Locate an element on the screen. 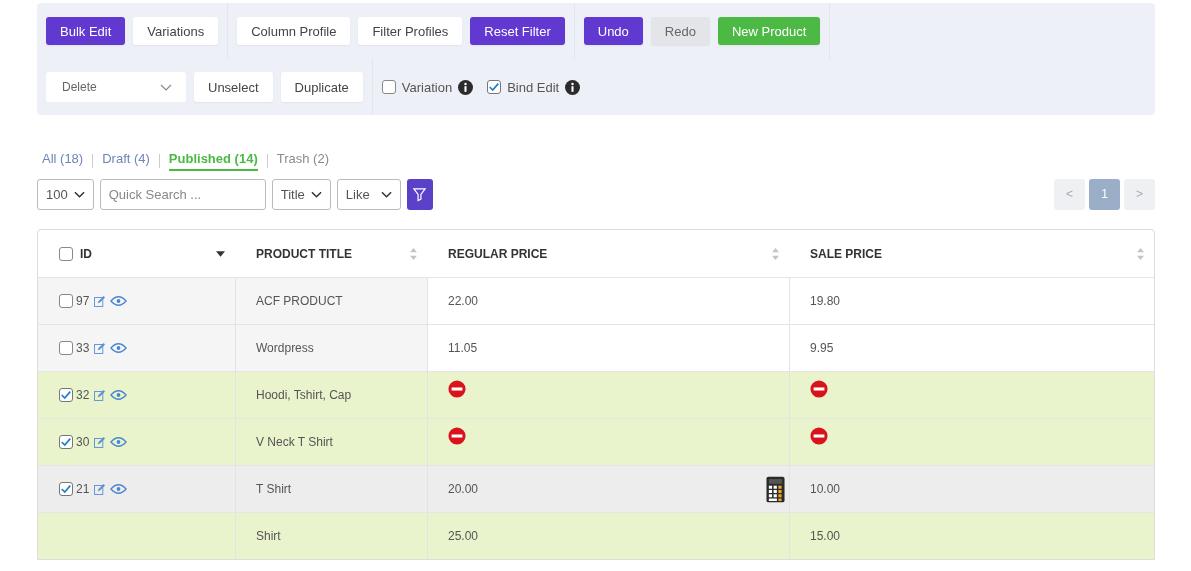 This screenshot has width=1191, height=571. toolbar-button: Column Profile is located at coordinates (294, 31).